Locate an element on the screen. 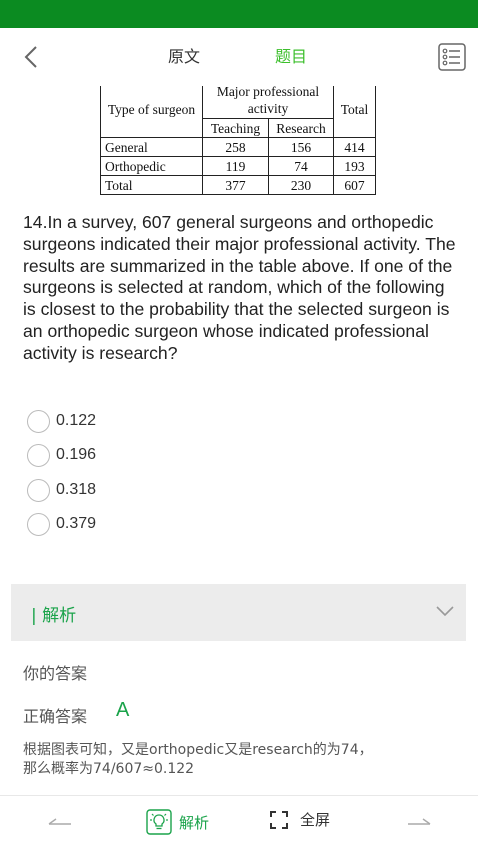 Image resolution: width=478 pixels, height=850 pixels. option-label: 0.196 is located at coordinates (76, 454).